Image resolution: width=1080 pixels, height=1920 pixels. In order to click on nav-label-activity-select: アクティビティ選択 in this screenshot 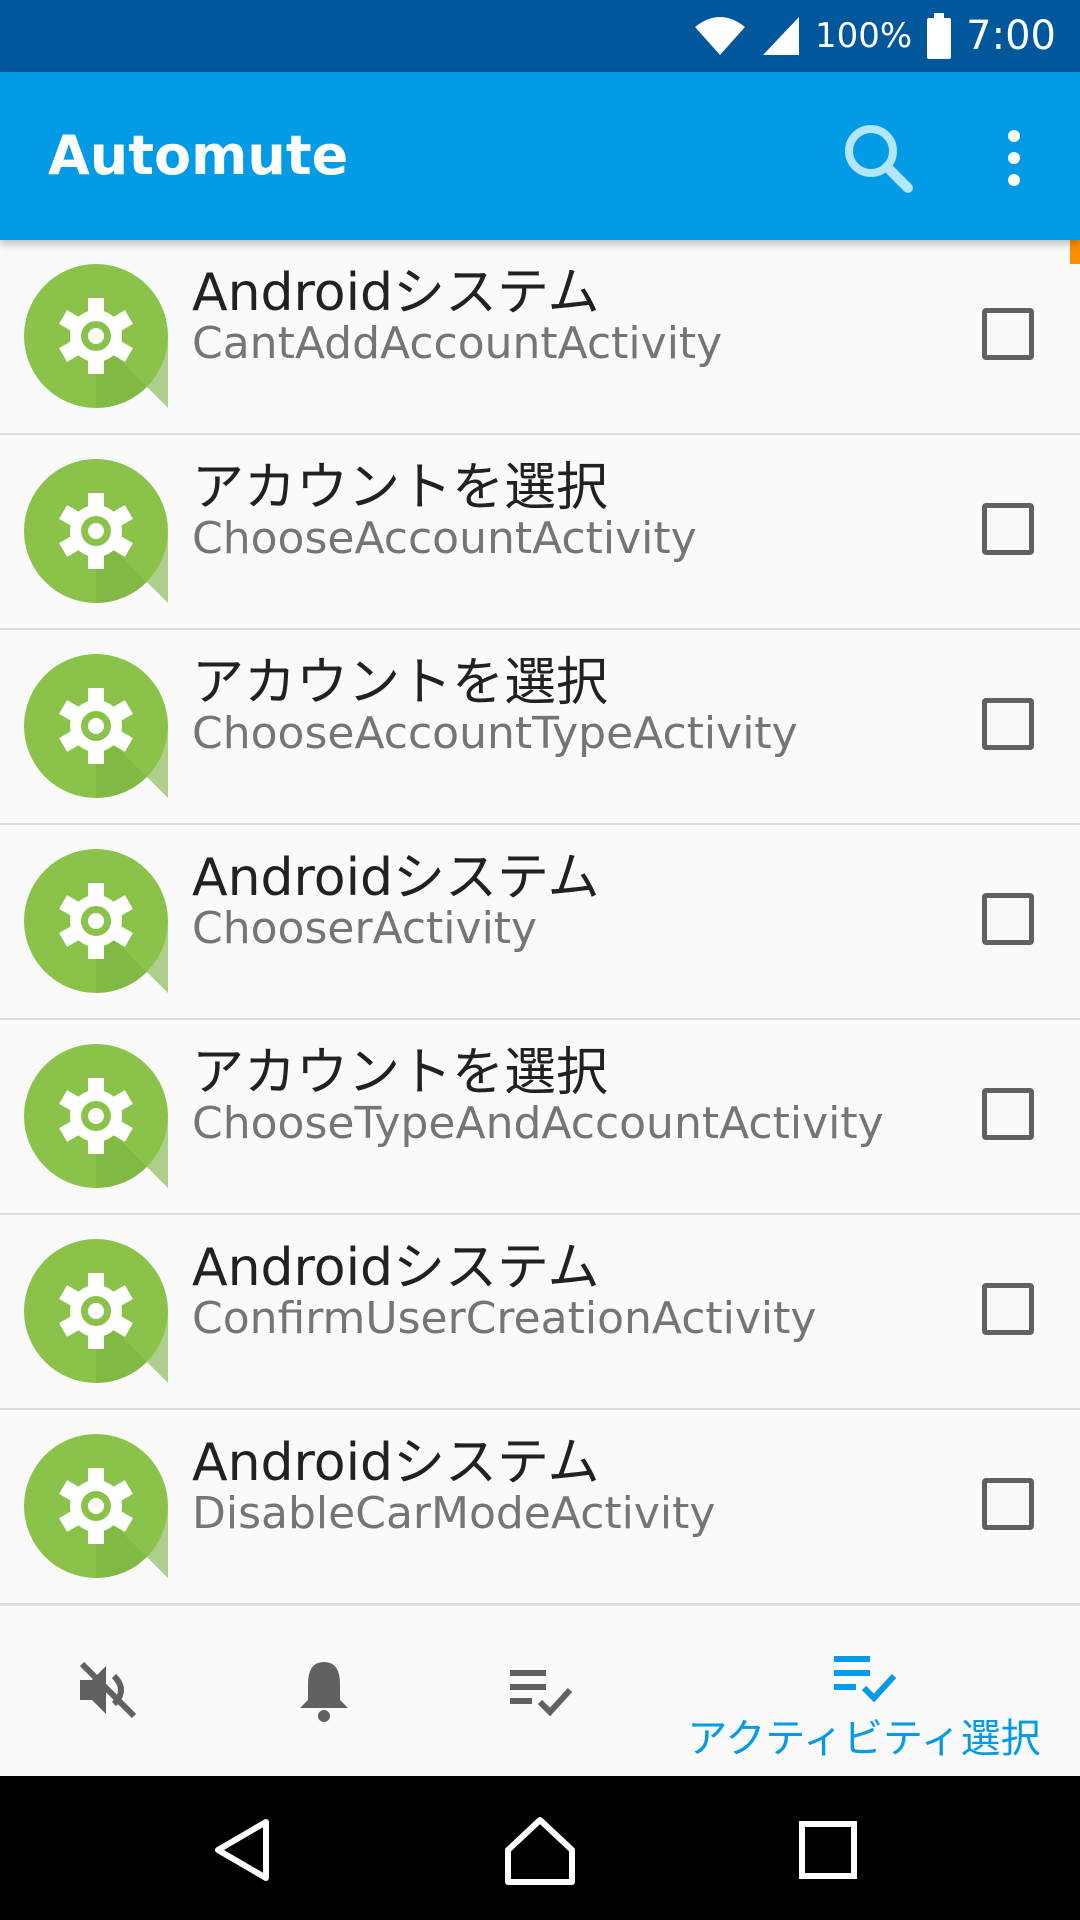, I will do `click(864, 1739)`.